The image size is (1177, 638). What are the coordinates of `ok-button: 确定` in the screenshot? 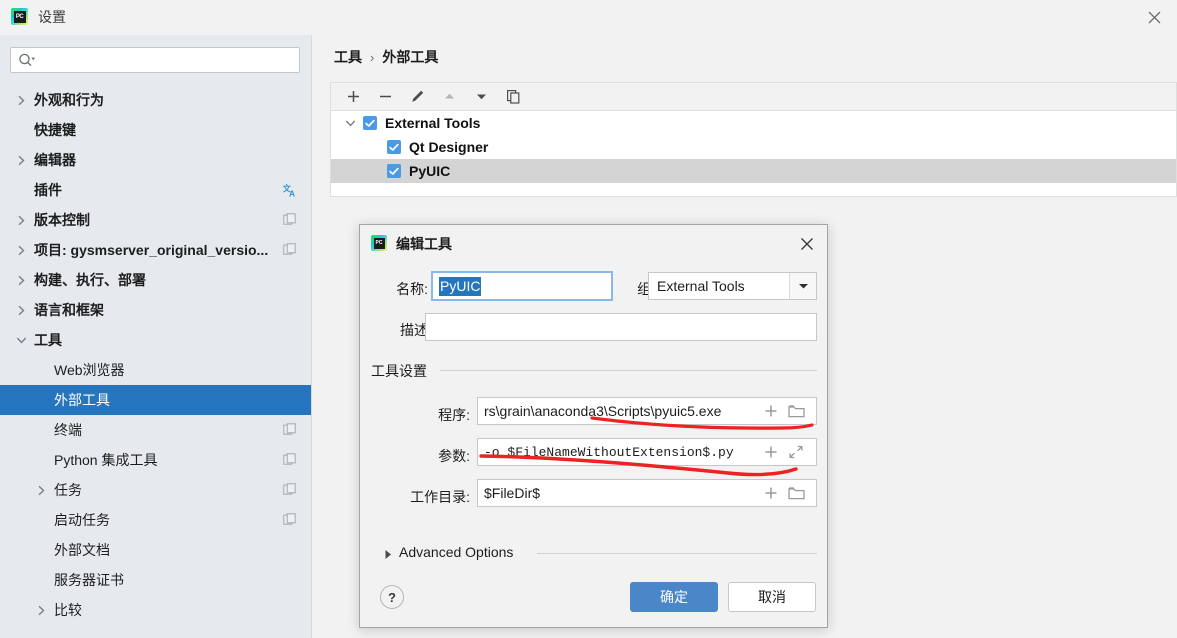 It's located at (674, 597).